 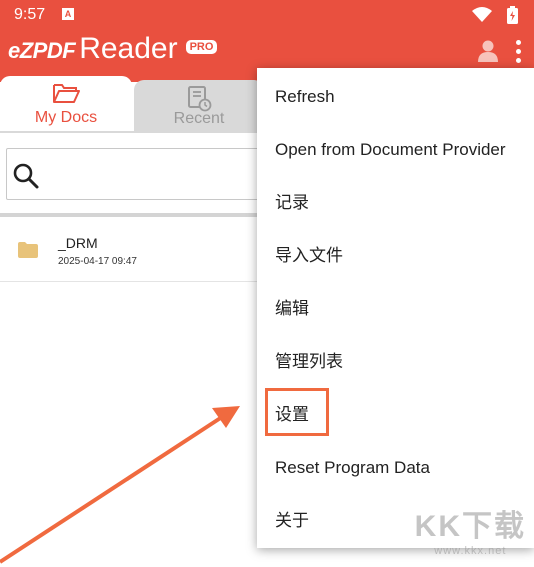 What do you see at coordinates (30, 14) in the screenshot?
I see `status-time: 9:57` at bounding box center [30, 14].